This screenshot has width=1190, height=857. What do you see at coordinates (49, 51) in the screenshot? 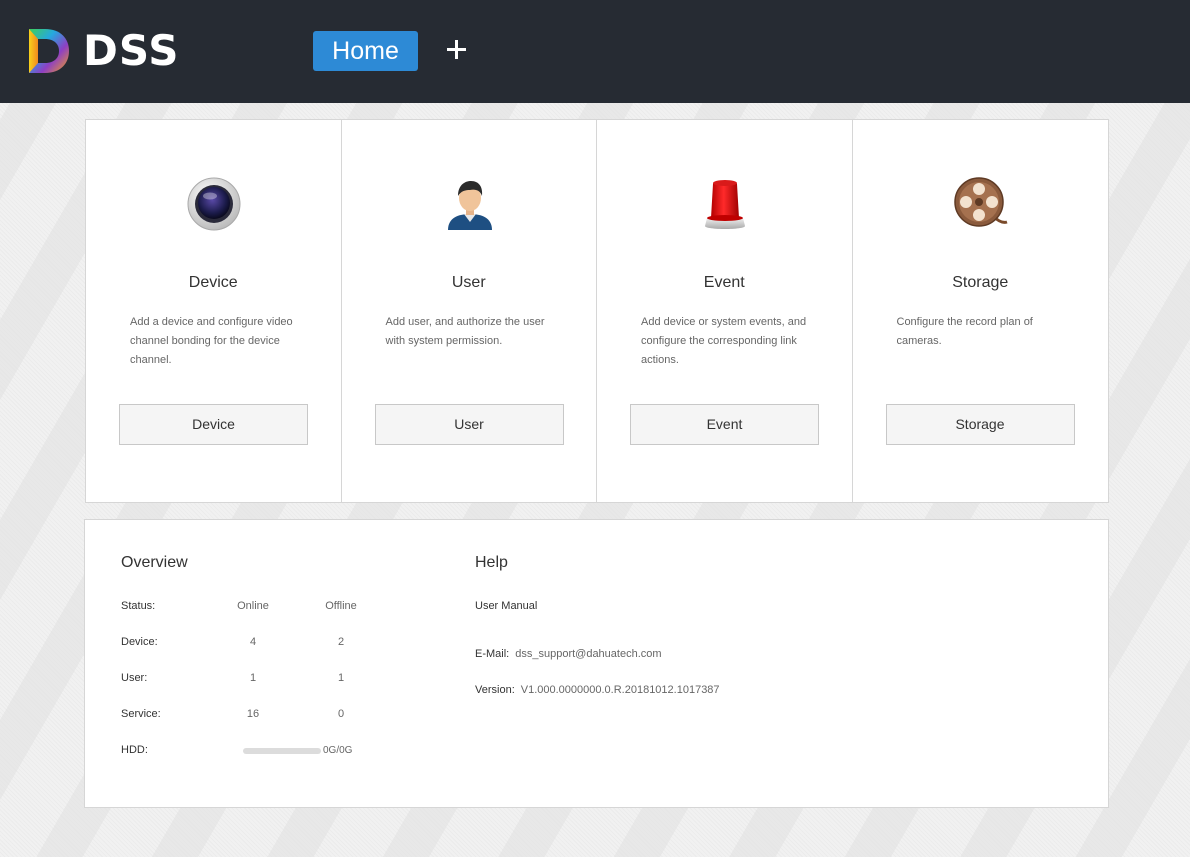
I see `dss-logo-icon` at bounding box center [49, 51].